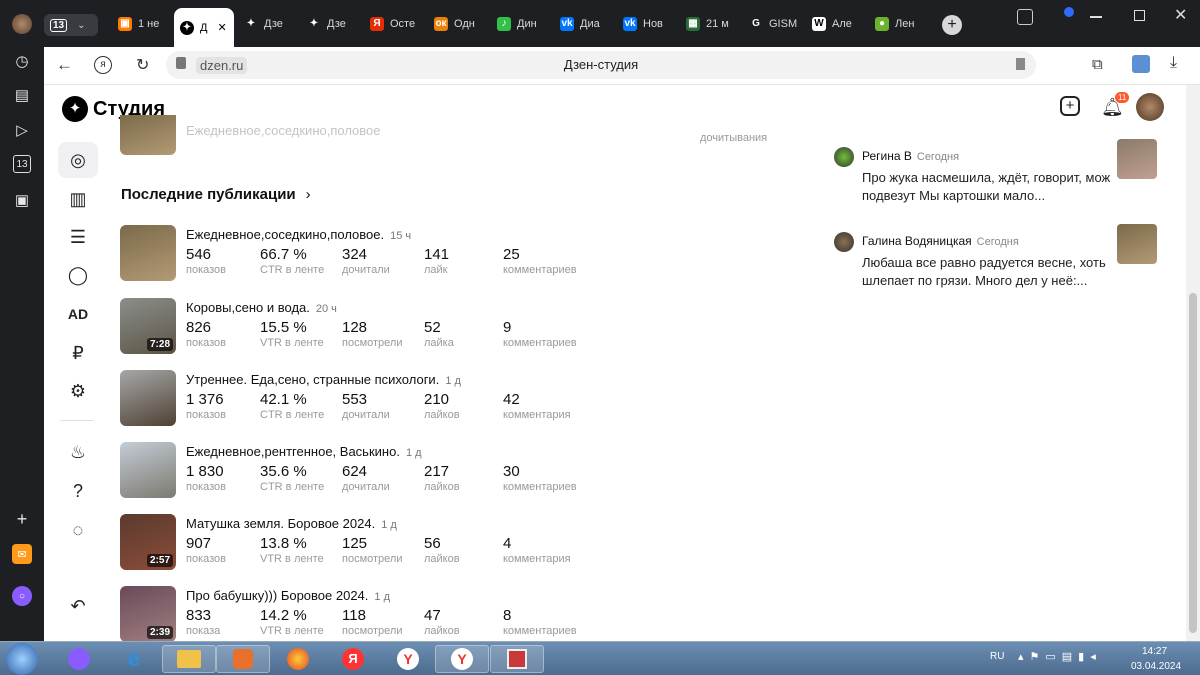  Describe the element at coordinates (372, 550) in the screenshot. I see `publication-stat: 125 посмотрели` at that location.